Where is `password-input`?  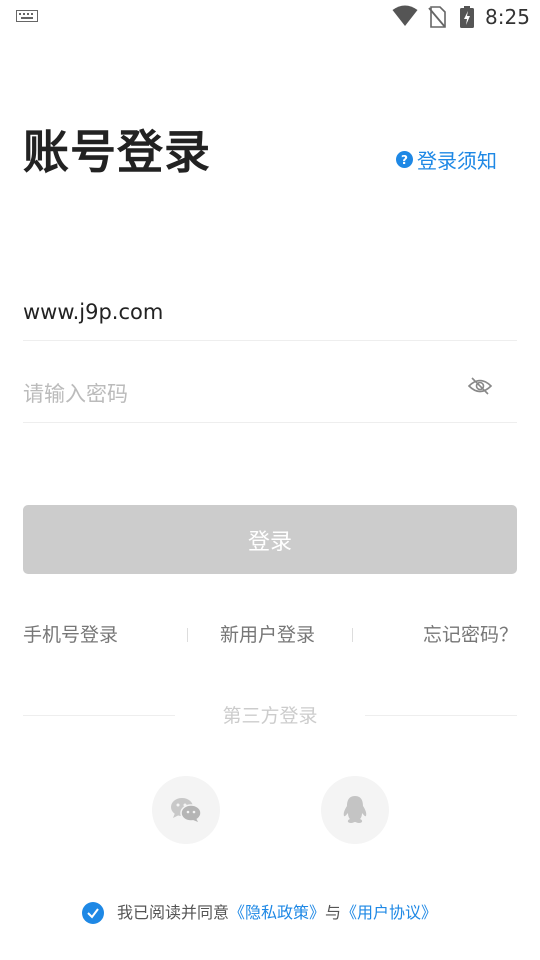 password-input is located at coordinates (238, 394).